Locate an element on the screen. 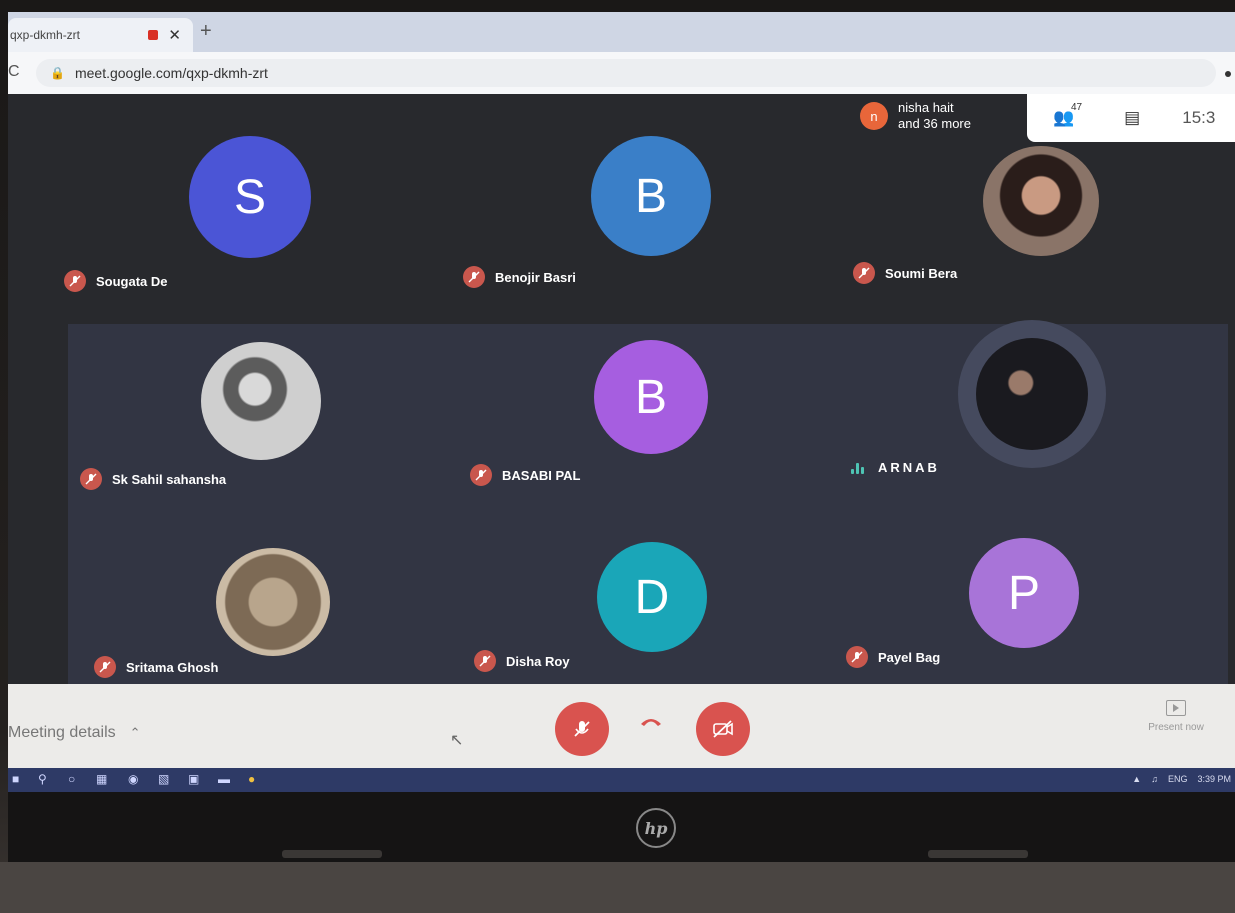 The image size is (1235, 913). participant-name-label: Soumi Bera is located at coordinates (921, 273).